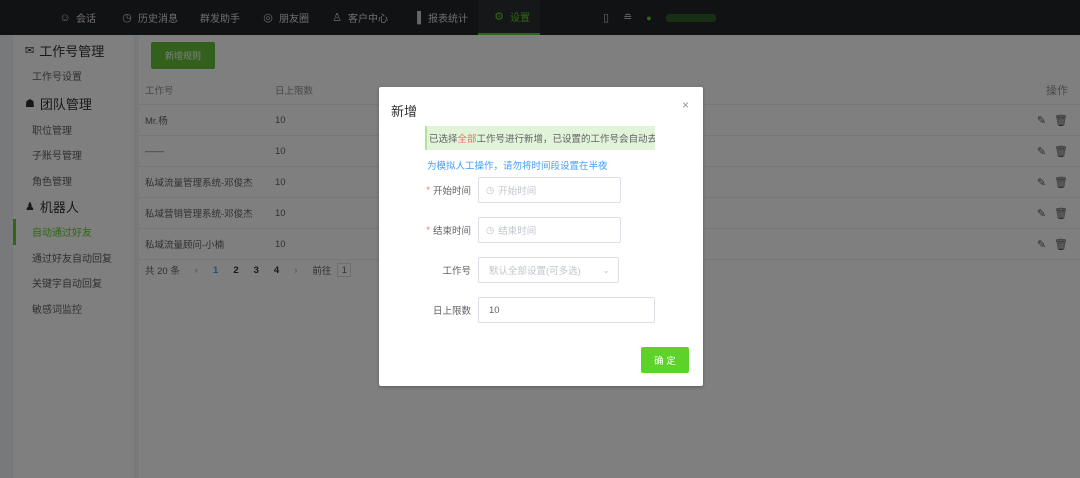  Describe the element at coordinates (566, 310) in the screenshot. I see `daily-limit-input: 10` at that location.